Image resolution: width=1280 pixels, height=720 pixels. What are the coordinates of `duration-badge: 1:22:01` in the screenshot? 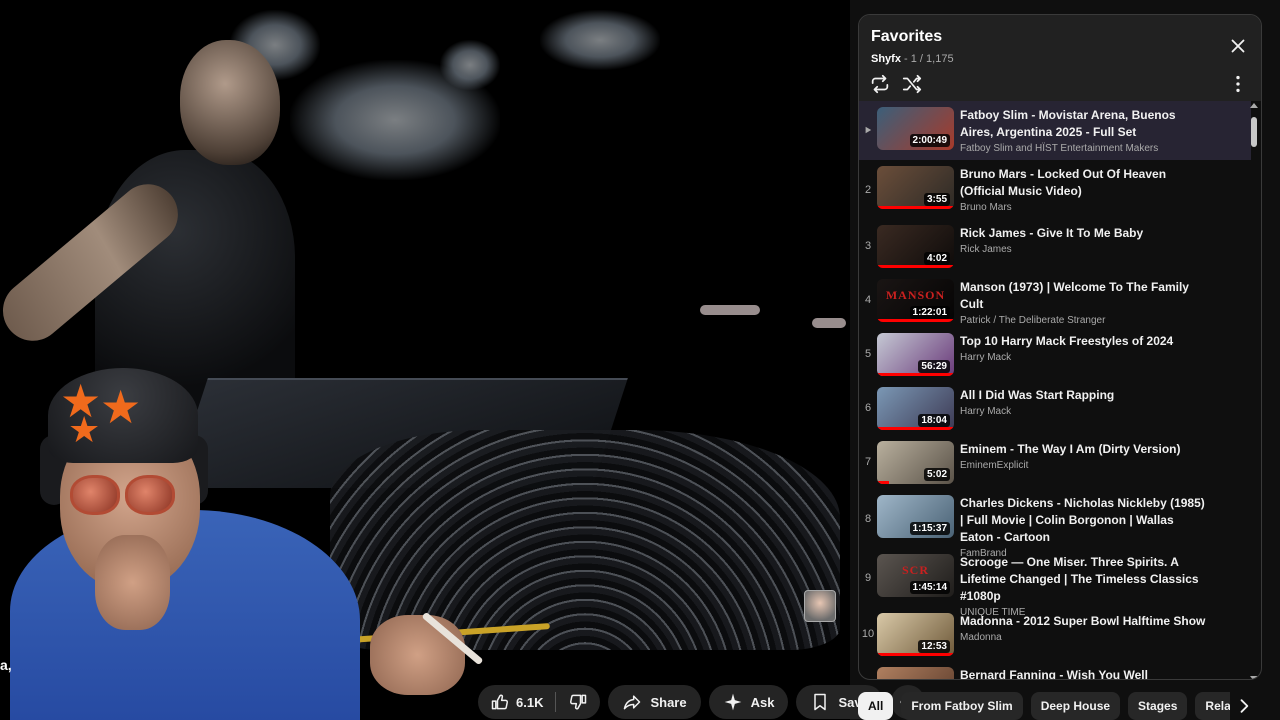 It's located at (929, 312).